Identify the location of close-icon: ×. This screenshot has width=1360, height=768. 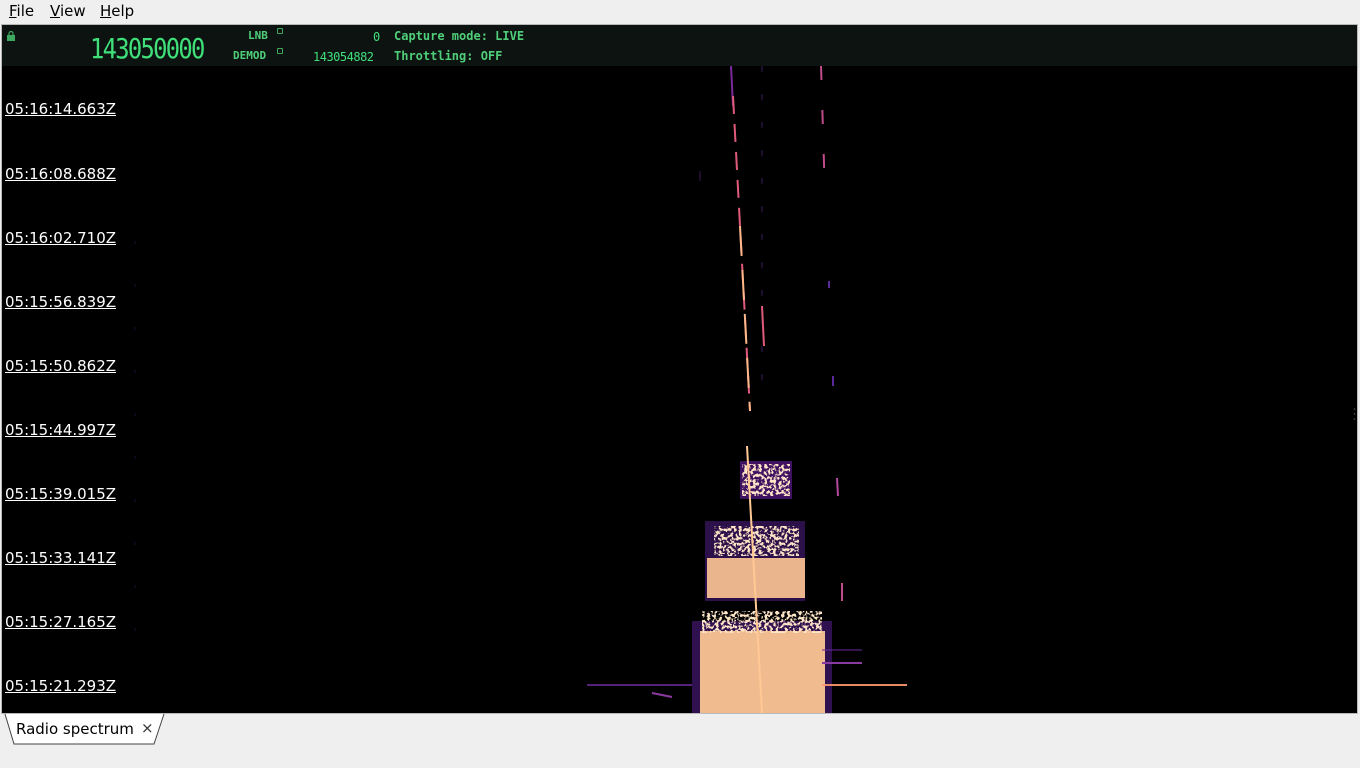
(147, 728).